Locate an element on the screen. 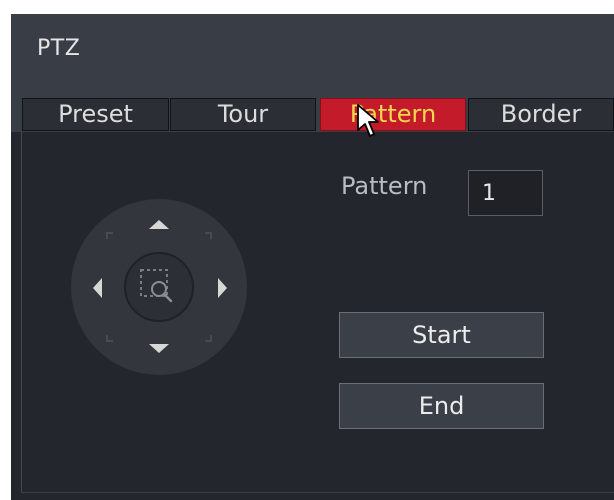 This screenshot has height=500, width=614. pattern-label: Pattern is located at coordinates (384, 186).